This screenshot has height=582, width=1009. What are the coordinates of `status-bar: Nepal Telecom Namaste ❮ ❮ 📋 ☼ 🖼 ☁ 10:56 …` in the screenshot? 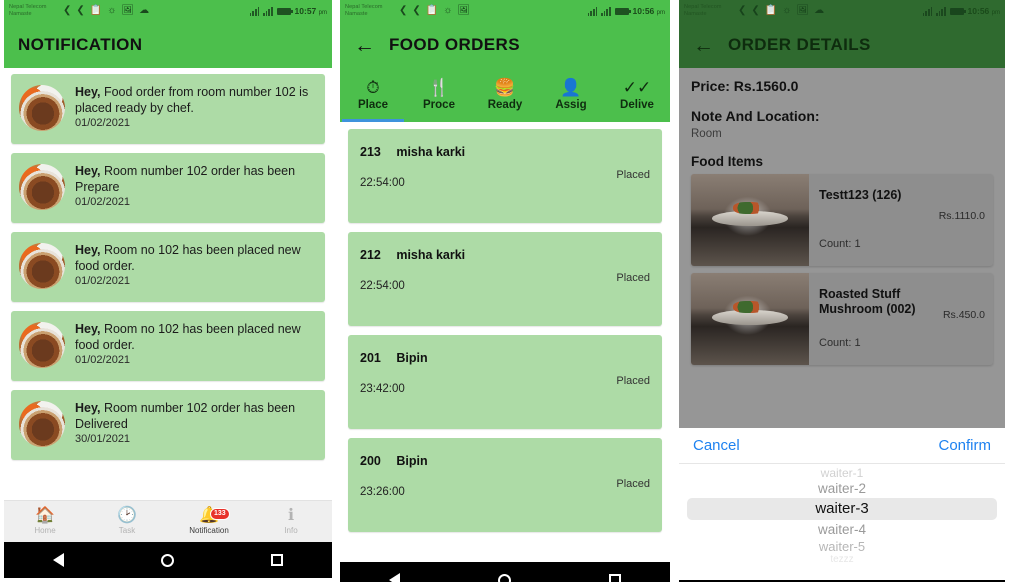 It's located at (842, 11).